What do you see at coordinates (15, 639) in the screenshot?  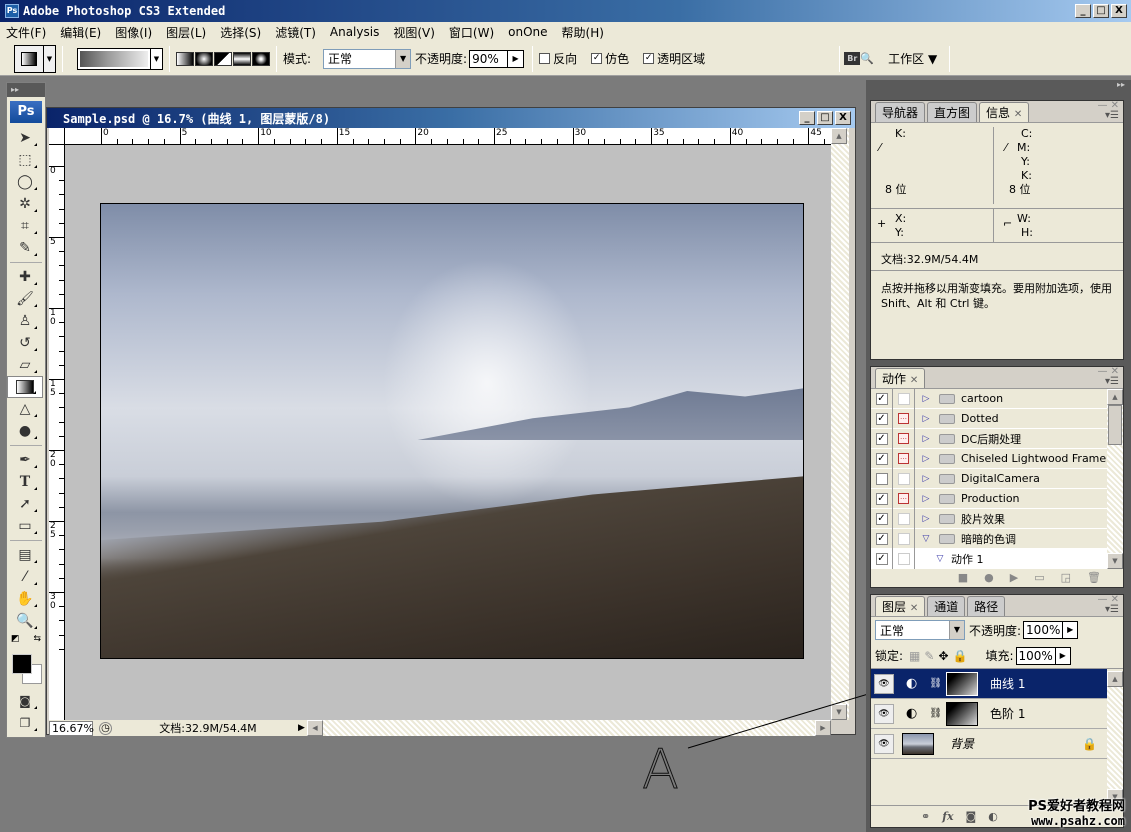 I see `default-colors-icon: ◩` at bounding box center [15, 639].